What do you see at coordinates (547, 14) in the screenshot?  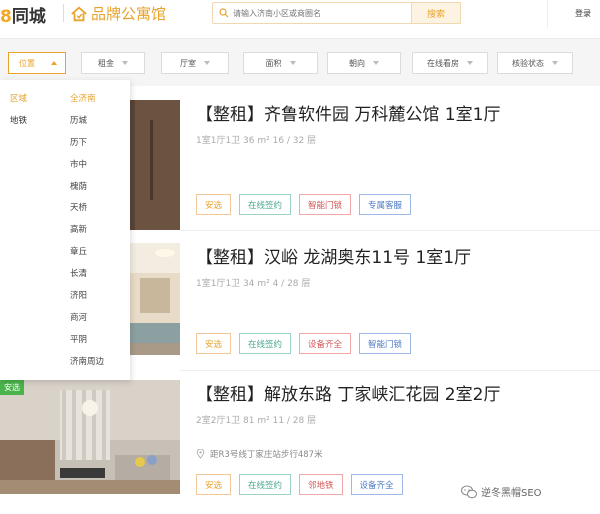 I see `header-divider` at bounding box center [547, 14].